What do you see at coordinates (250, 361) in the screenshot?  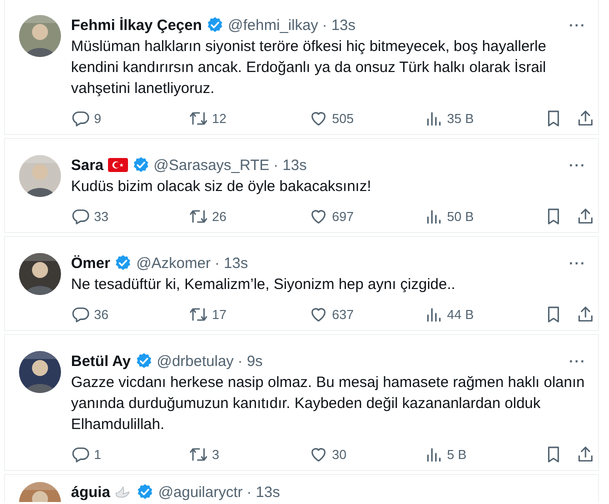 I see `post-time: · 9s` at bounding box center [250, 361].